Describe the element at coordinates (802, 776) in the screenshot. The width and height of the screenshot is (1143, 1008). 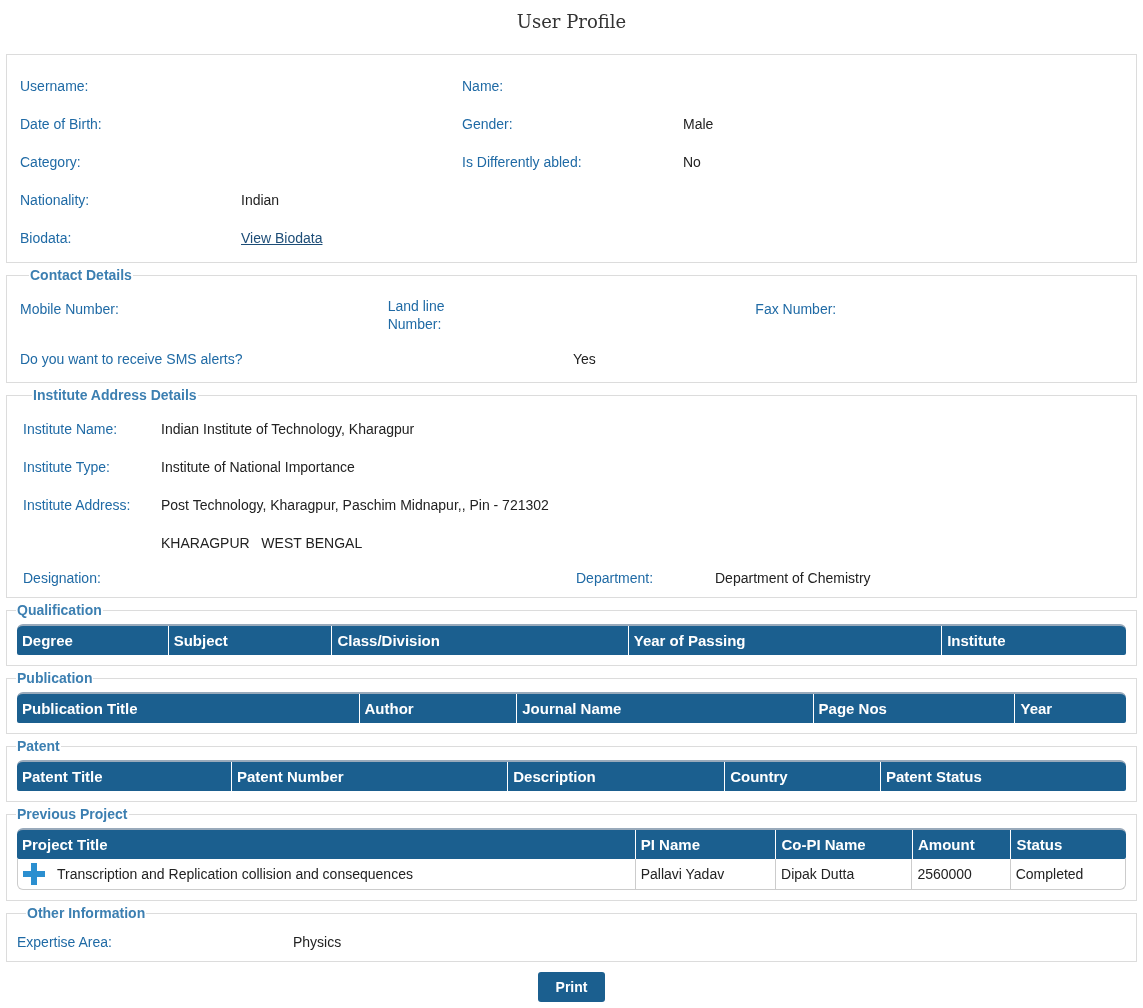
I see `column-header: Country` at that location.